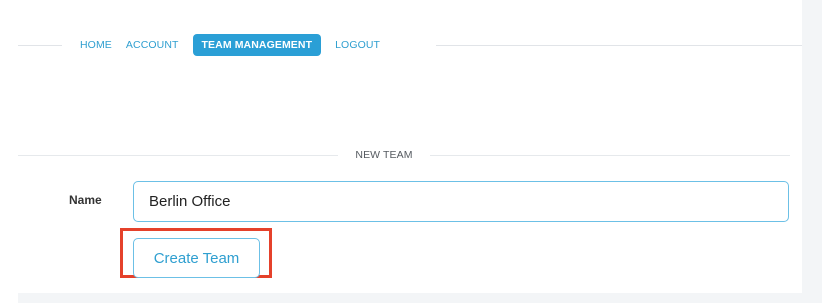  I want to click on name-field-label: Name, so click(85, 200).